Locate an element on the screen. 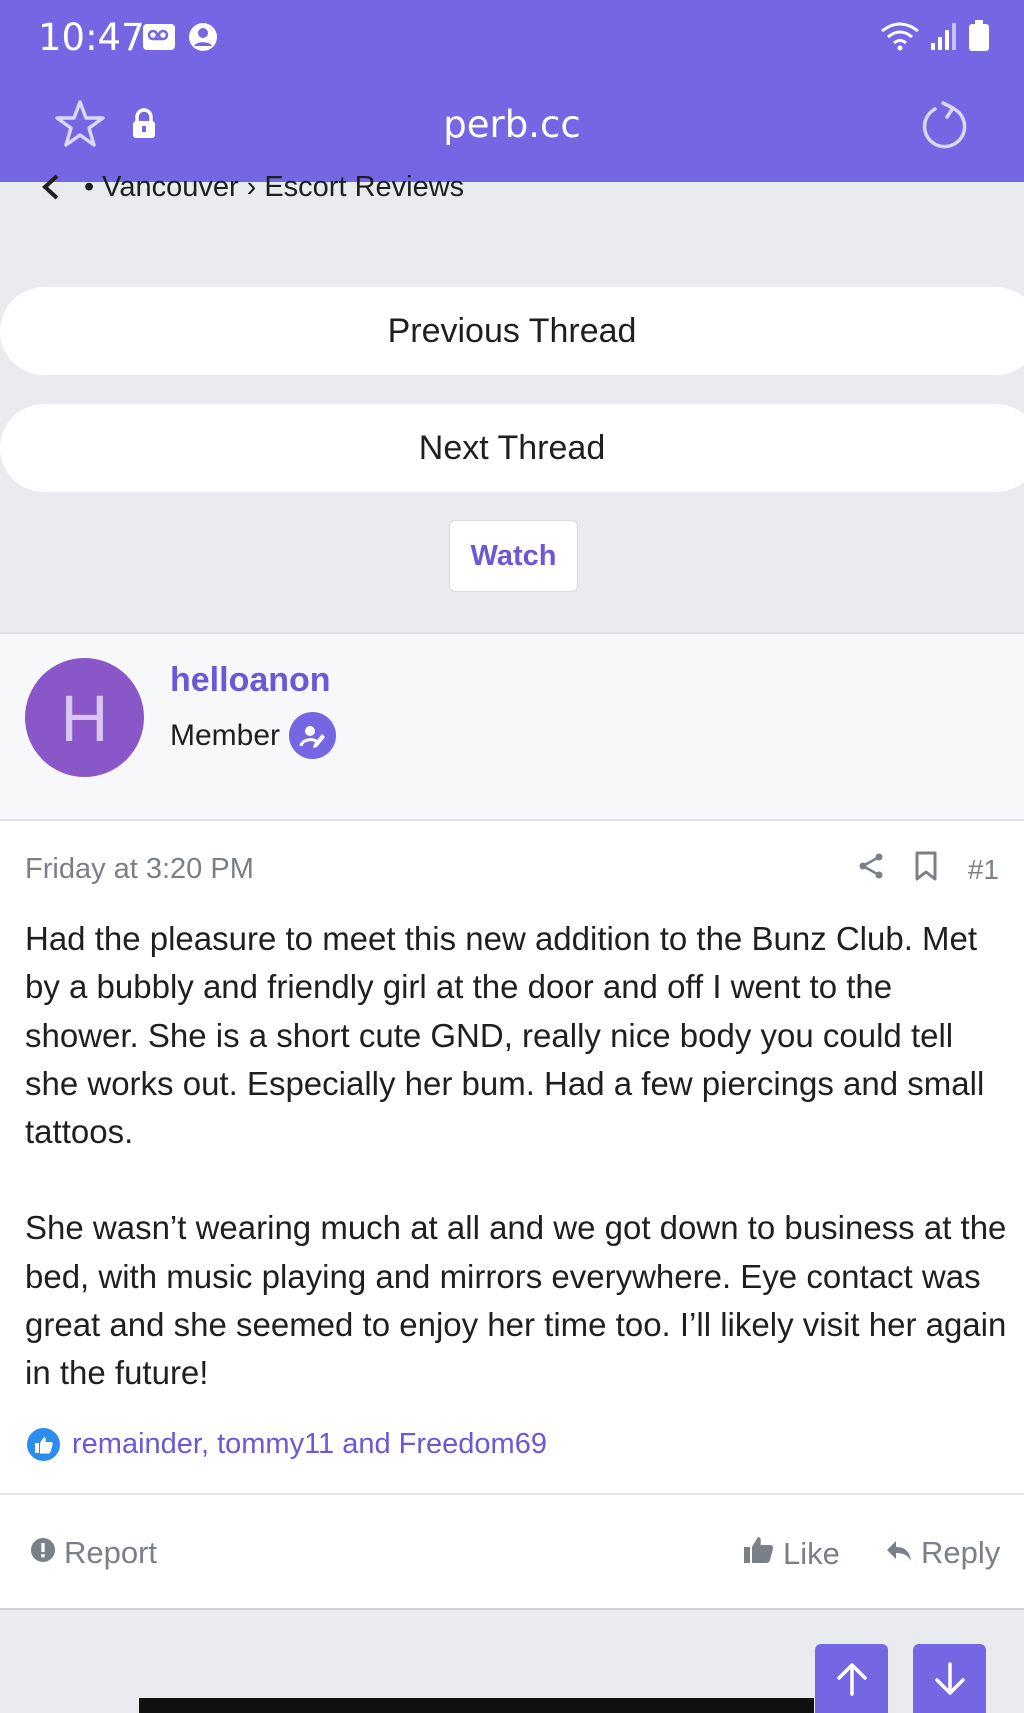 Image resolution: width=1024 pixels, height=1713 pixels. member-badge-icon is located at coordinates (313, 735).